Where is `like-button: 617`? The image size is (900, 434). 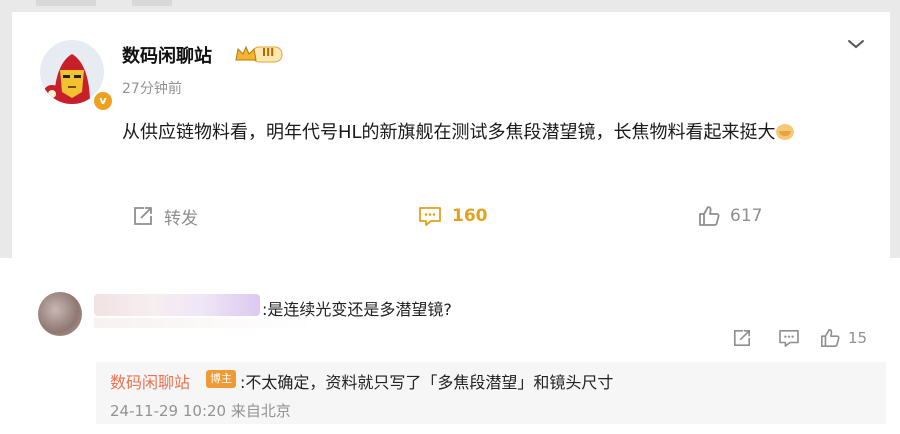
like-button: 617 is located at coordinates (730, 216).